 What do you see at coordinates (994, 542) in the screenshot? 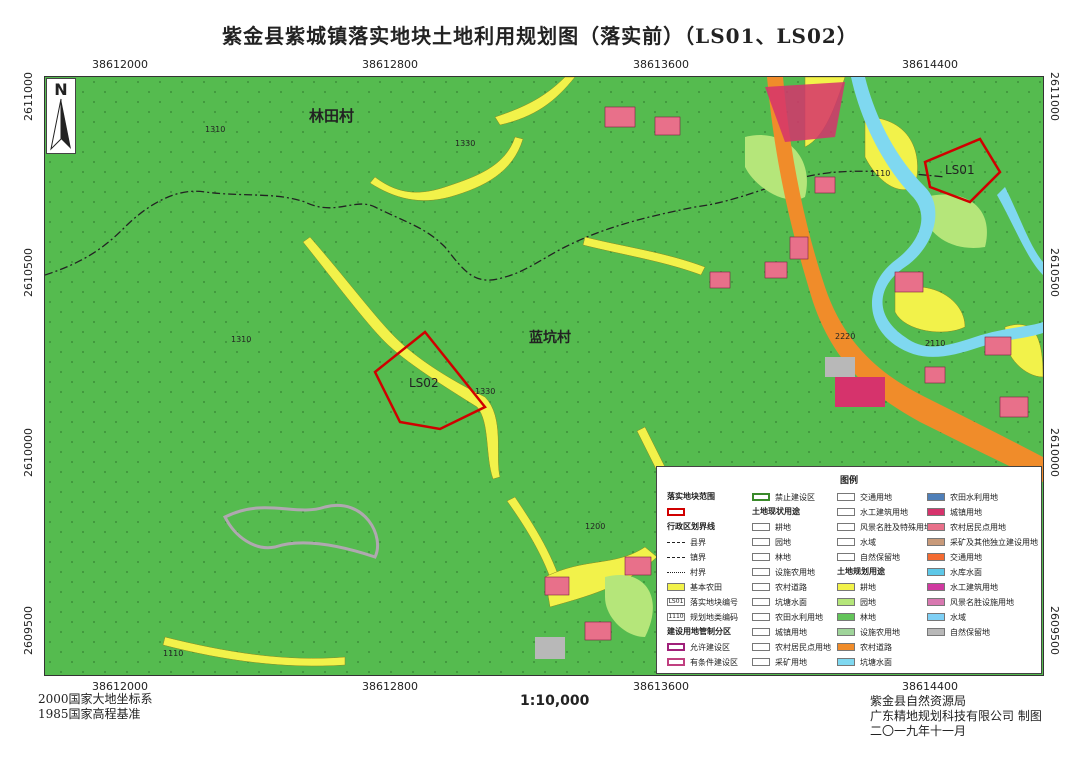
I see `legend-label: 采矿及其他独立建设用地` at bounding box center [994, 542].